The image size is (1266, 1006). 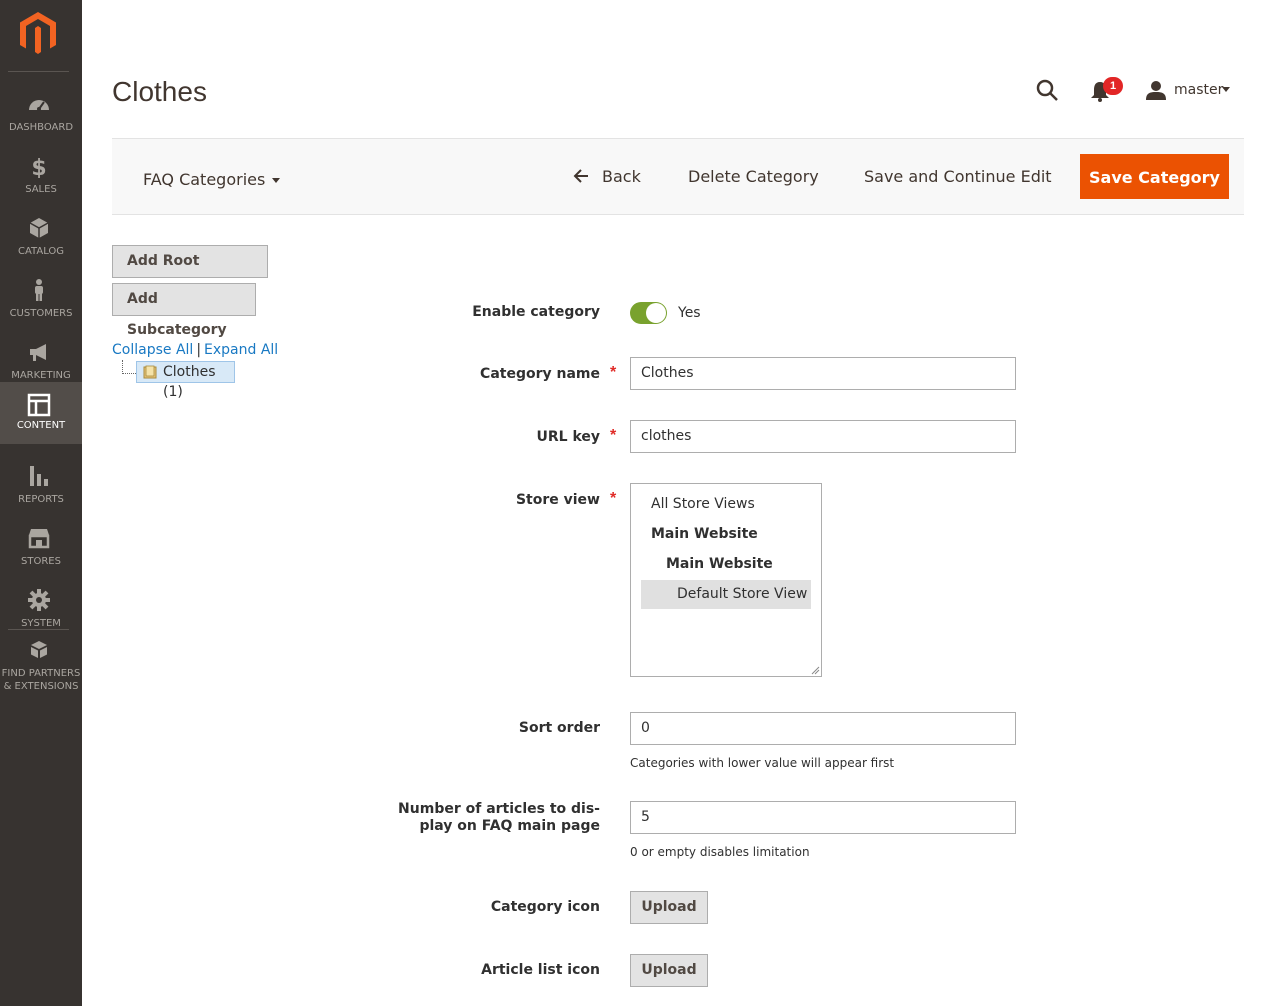 What do you see at coordinates (753, 176) in the screenshot?
I see `delete-category-button: Delete Category` at bounding box center [753, 176].